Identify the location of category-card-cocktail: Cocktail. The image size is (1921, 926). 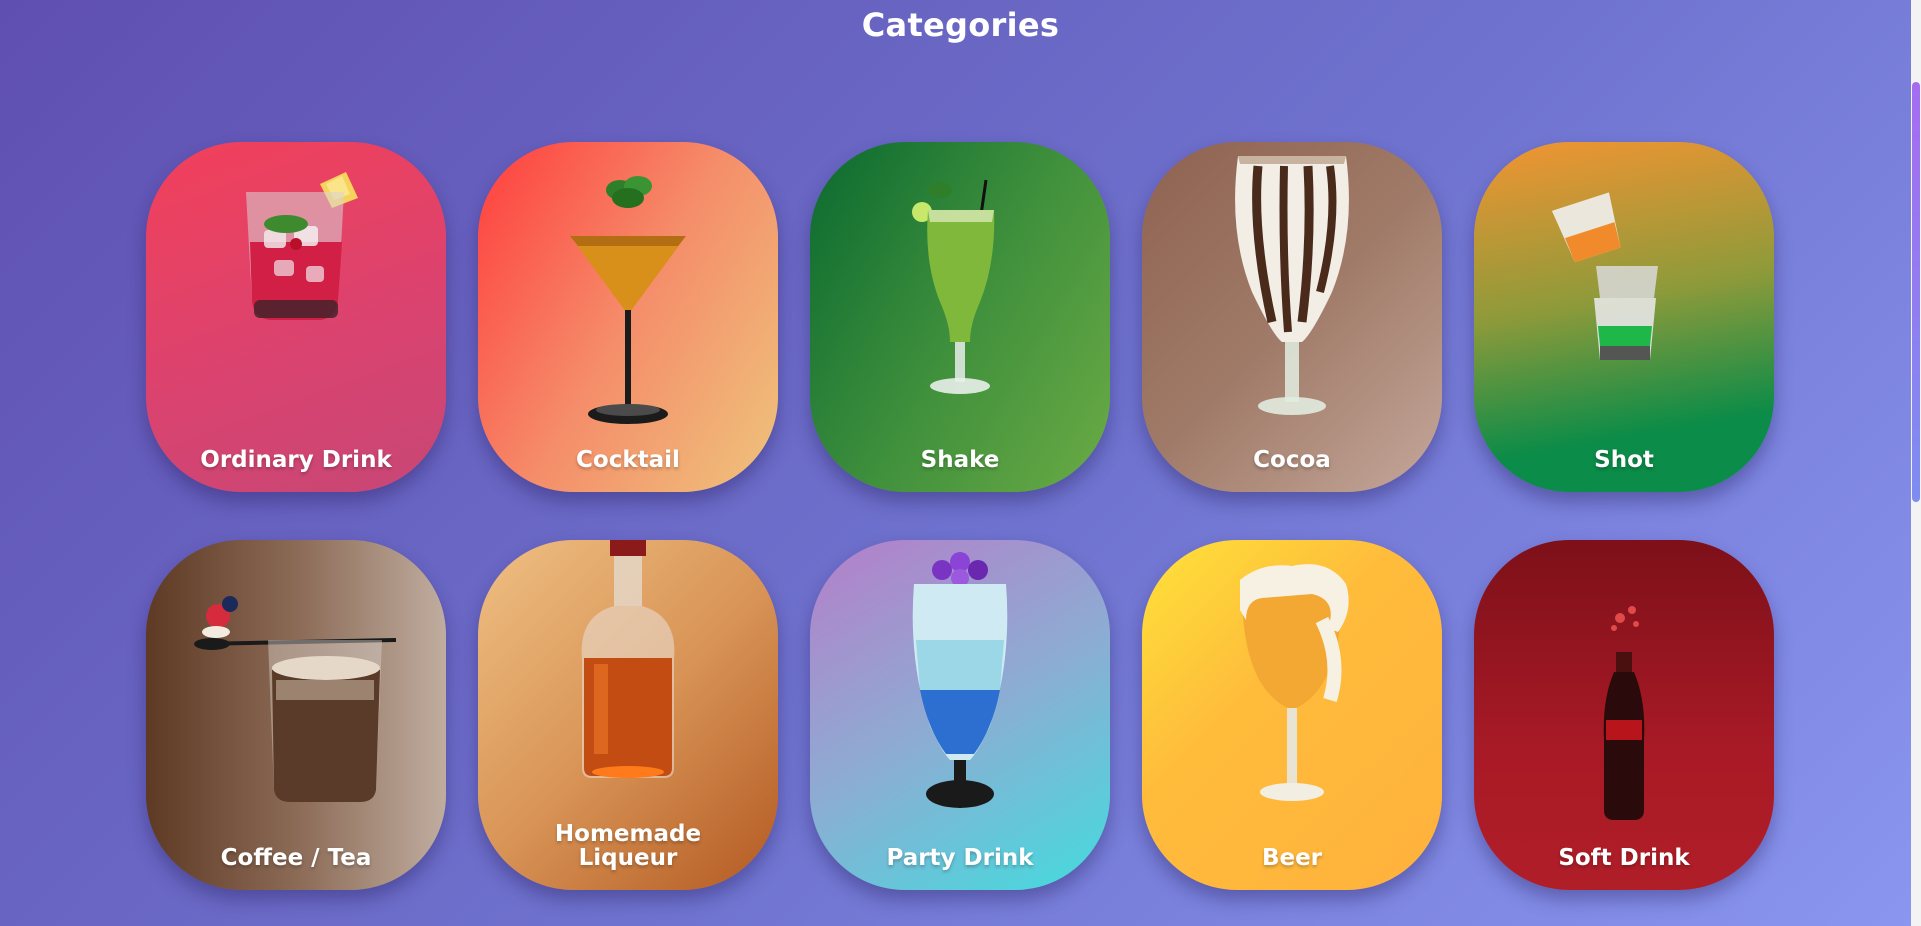
(628, 317).